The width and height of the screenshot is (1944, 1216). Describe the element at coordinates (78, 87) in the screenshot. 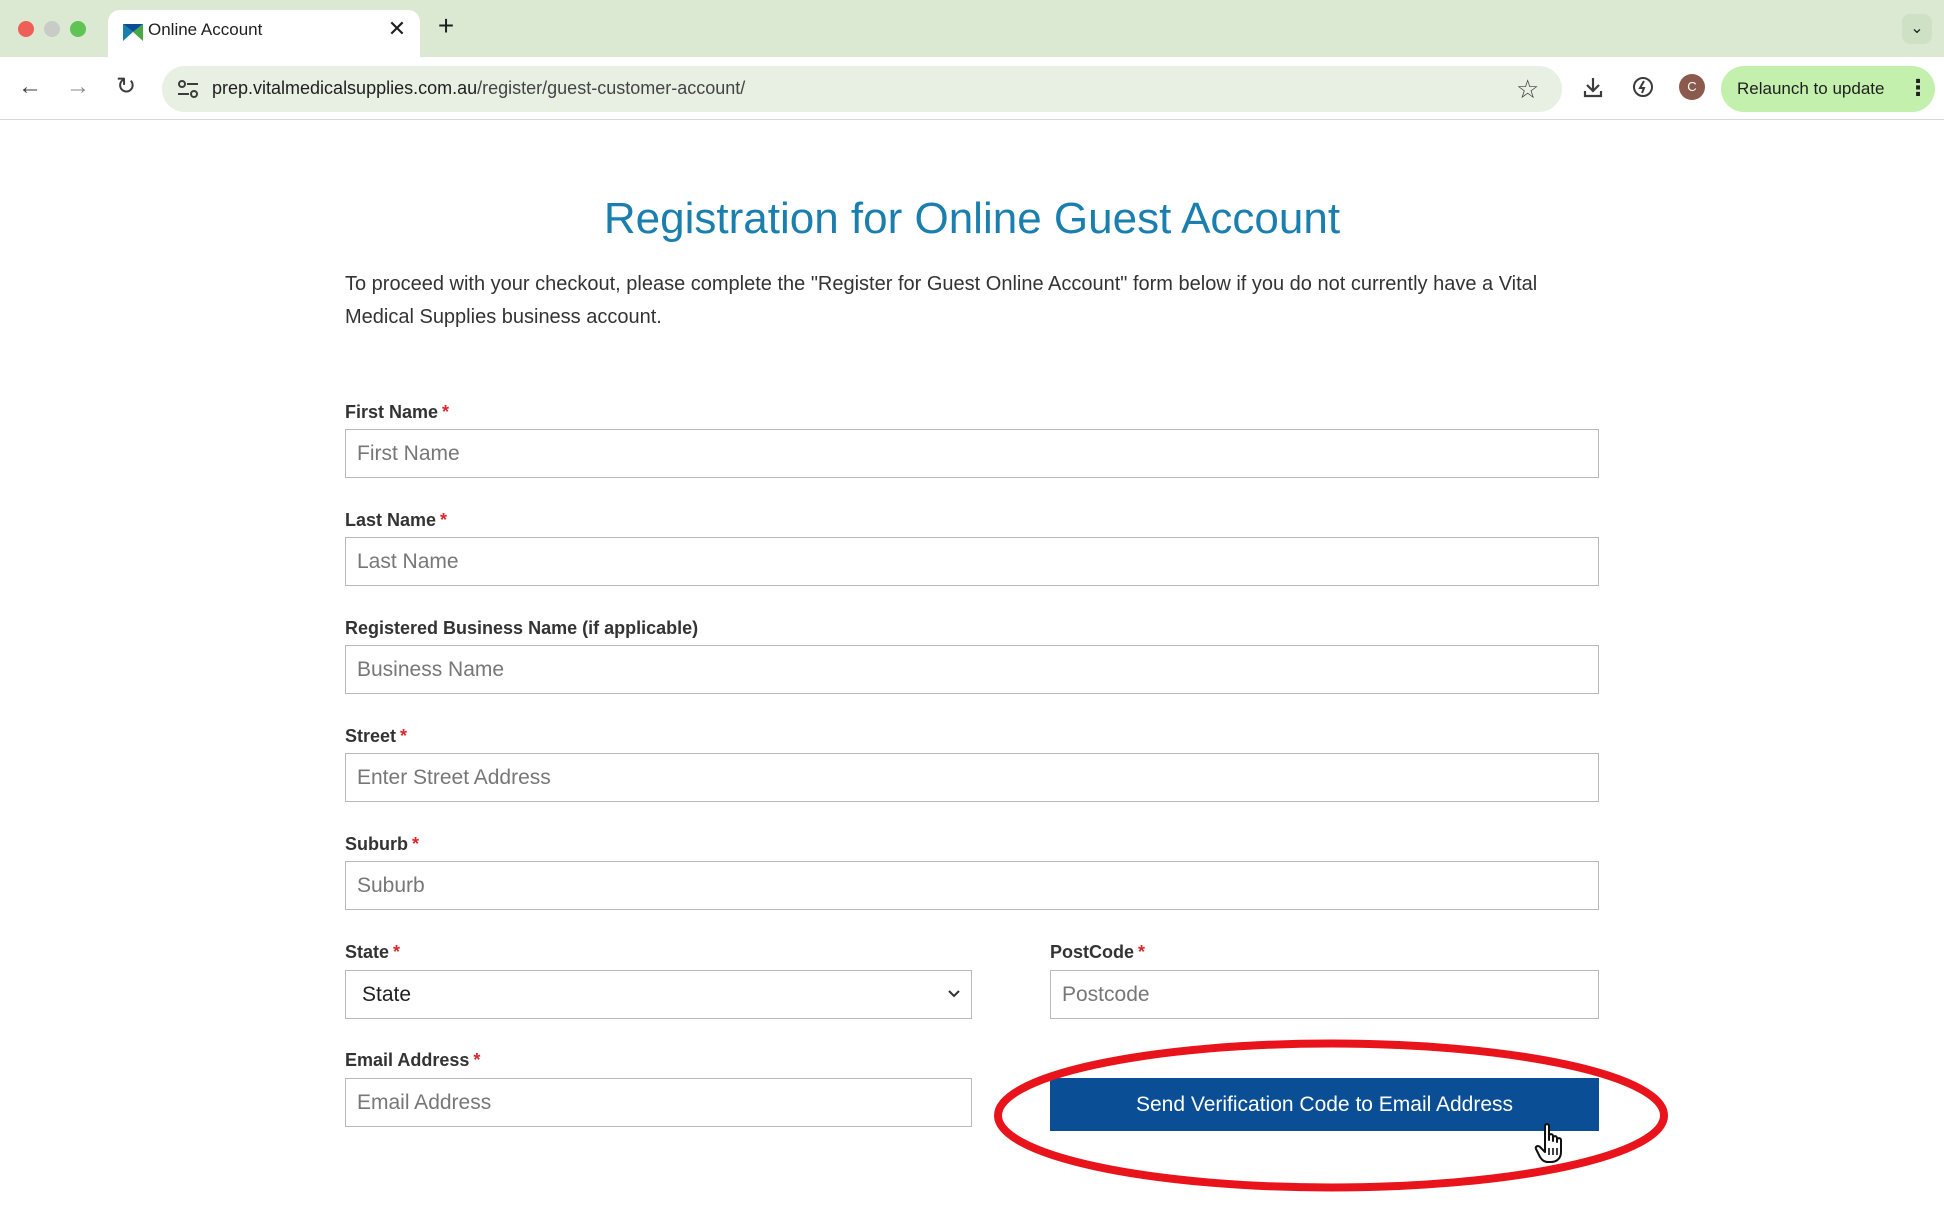

I see `forward-arrow-icon: →` at that location.